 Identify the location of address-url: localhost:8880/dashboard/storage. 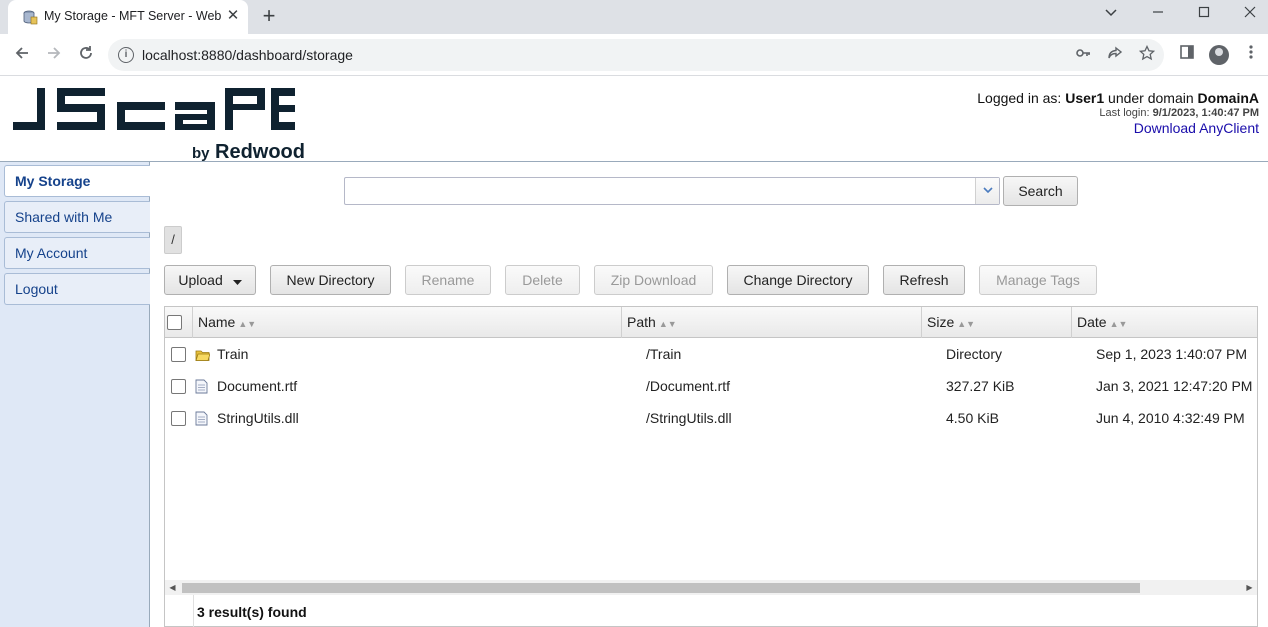
(247, 55).